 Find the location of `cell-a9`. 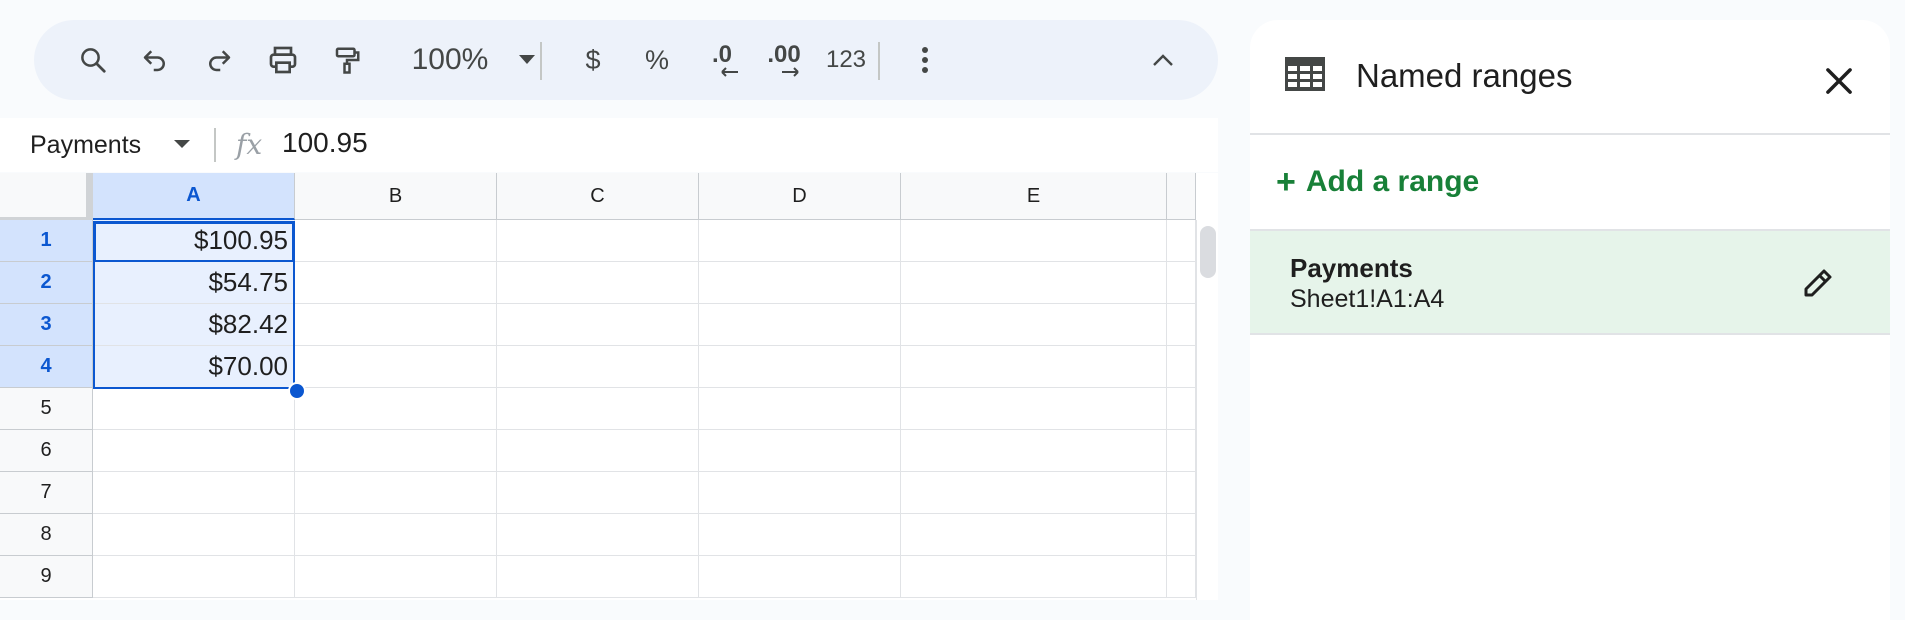

cell-a9 is located at coordinates (194, 577).